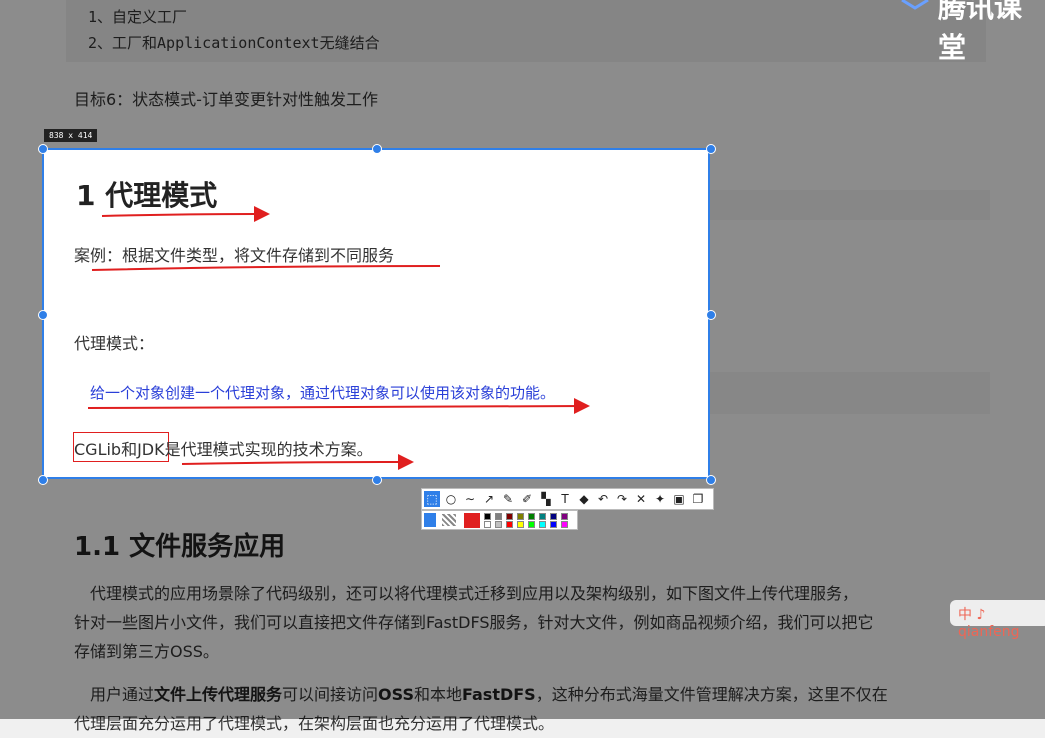 The width and height of the screenshot is (1045, 738). What do you see at coordinates (43, 149) in the screenshot?
I see `resize-handle-top-left` at bounding box center [43, 149].